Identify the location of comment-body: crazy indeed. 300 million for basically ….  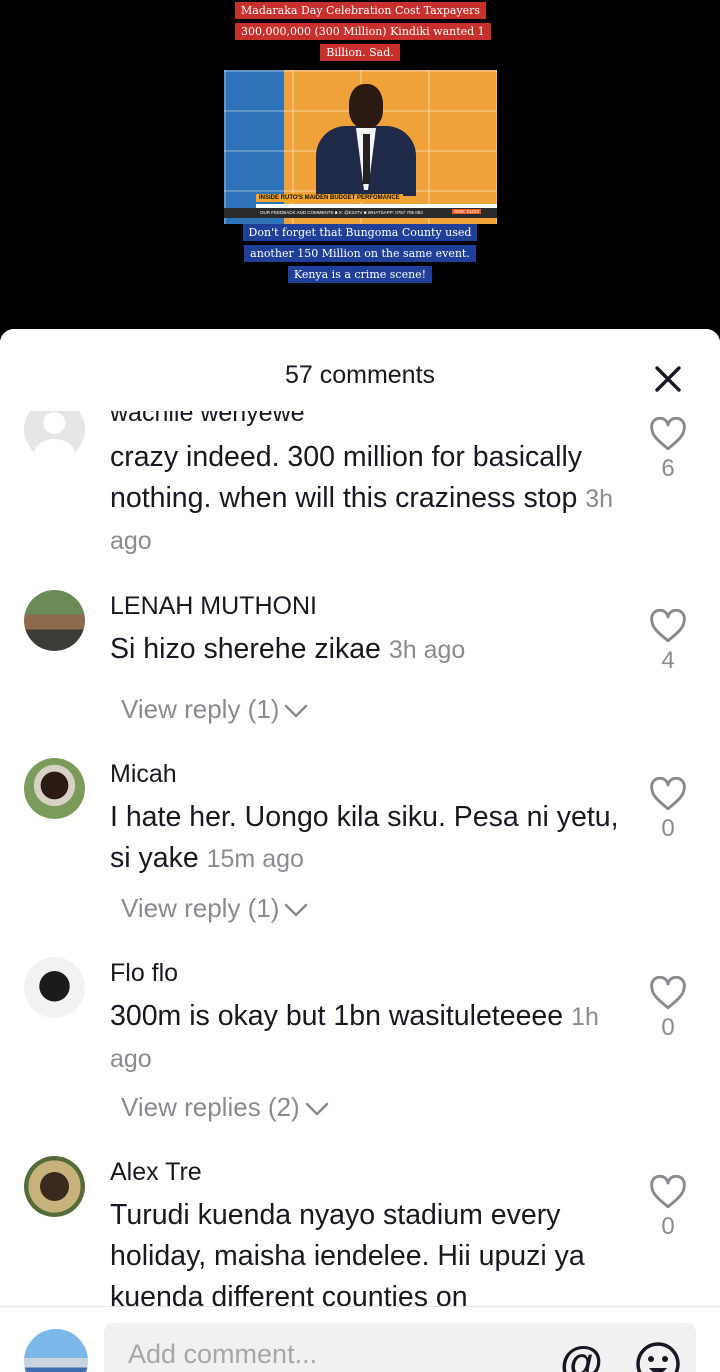
(346, 477).